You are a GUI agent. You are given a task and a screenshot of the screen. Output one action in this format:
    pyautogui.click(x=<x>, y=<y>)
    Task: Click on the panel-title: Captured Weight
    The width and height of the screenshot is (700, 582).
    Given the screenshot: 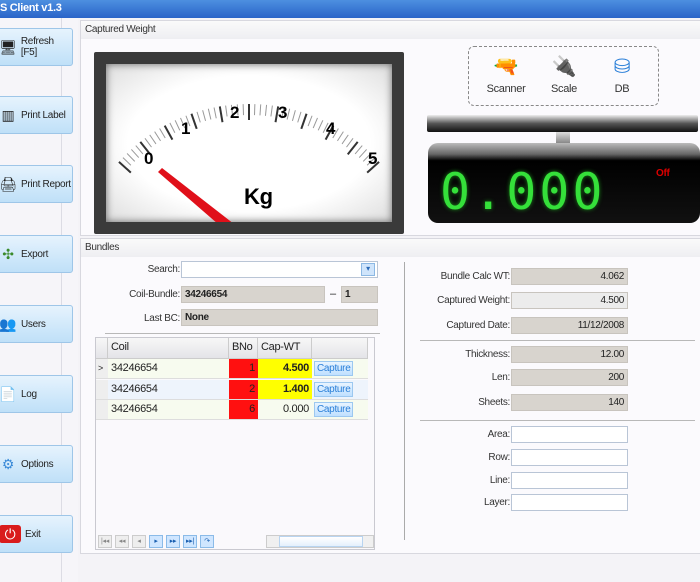 What is the action you would take?
    pyautogui.click(x=390, y=30)
    